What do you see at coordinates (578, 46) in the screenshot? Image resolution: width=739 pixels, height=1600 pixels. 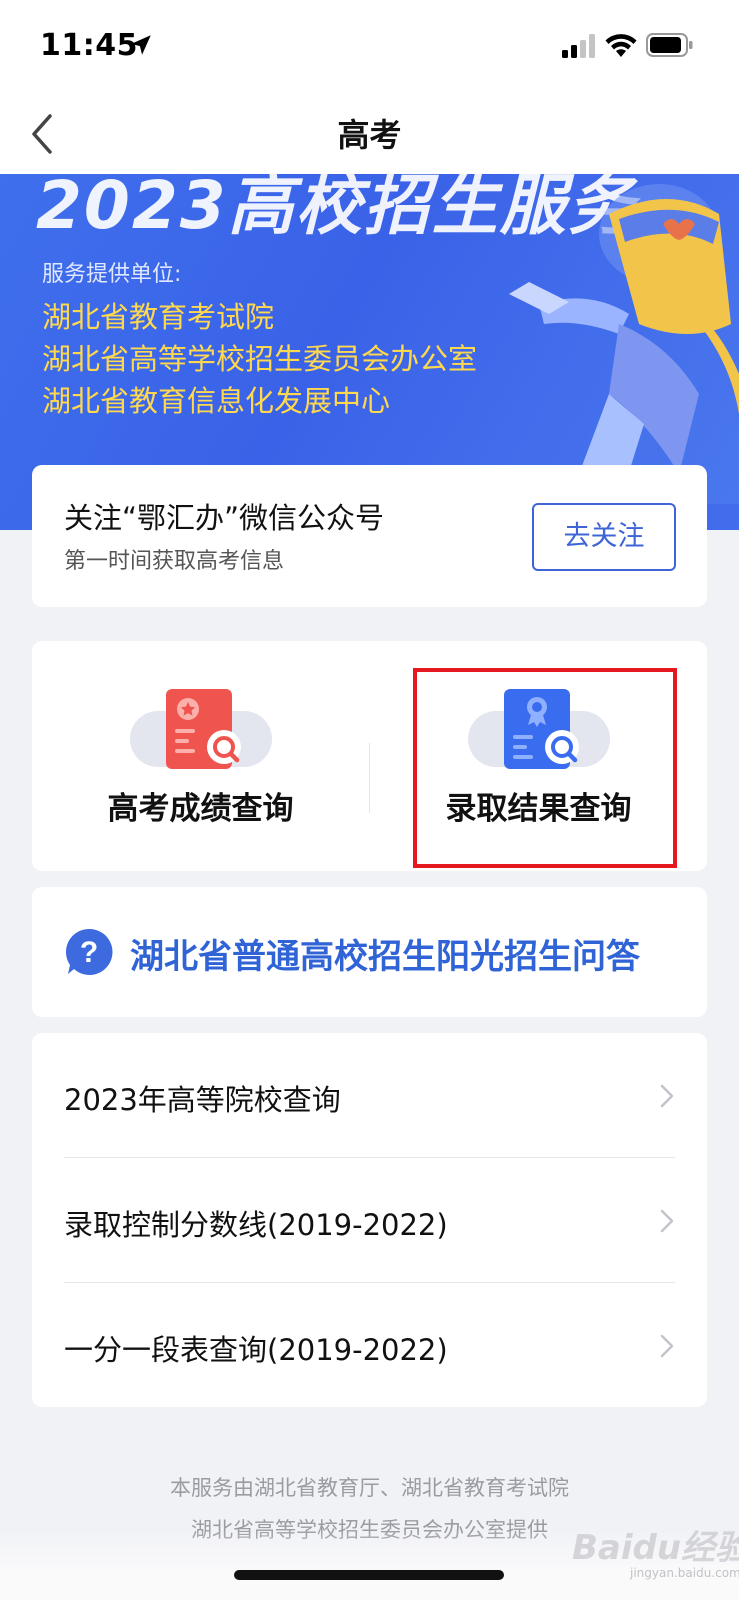 I see `cellular-signal-icon` at bounding box center [578, 46].